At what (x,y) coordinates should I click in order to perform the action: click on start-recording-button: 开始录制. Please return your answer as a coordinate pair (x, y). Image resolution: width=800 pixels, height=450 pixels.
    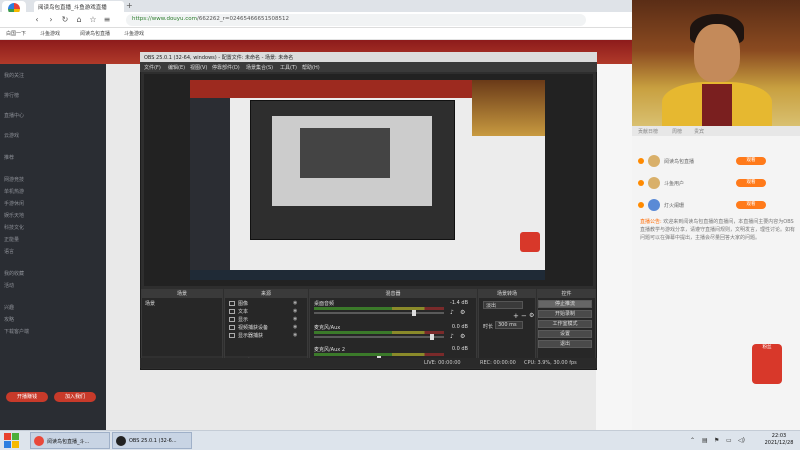
    Looking at the image, I should click on (565, 314).